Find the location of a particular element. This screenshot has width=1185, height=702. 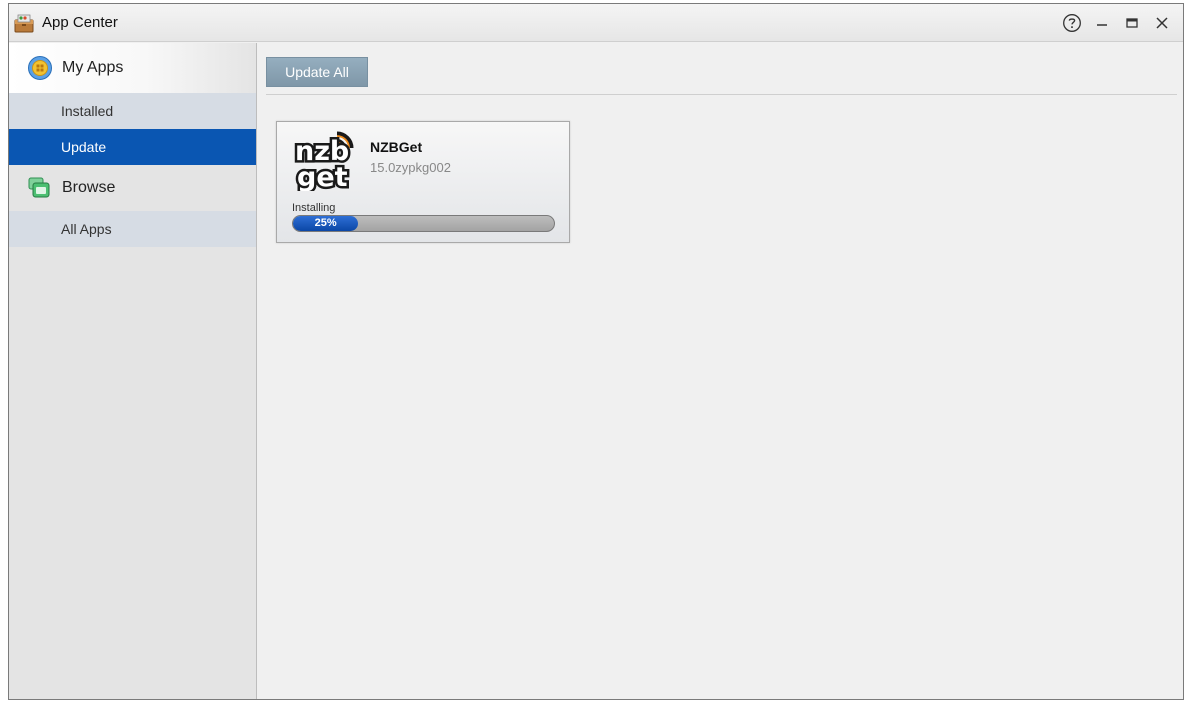

window-controls is located at coordinates (1117, 23).